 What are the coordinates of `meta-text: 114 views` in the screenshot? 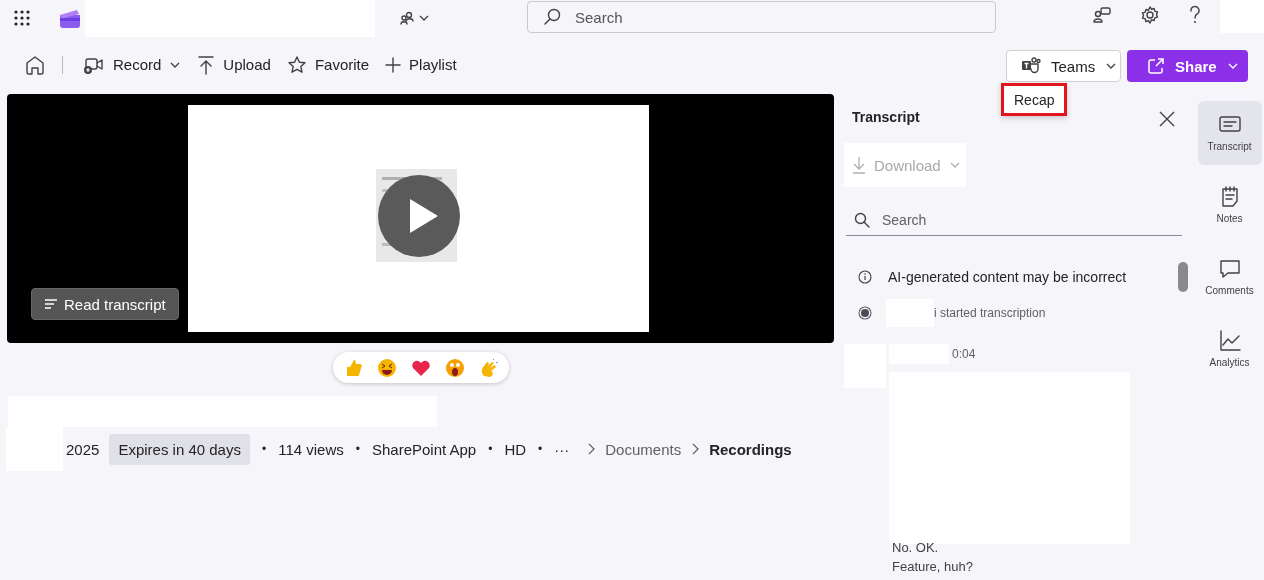 It's located at (311, 449).